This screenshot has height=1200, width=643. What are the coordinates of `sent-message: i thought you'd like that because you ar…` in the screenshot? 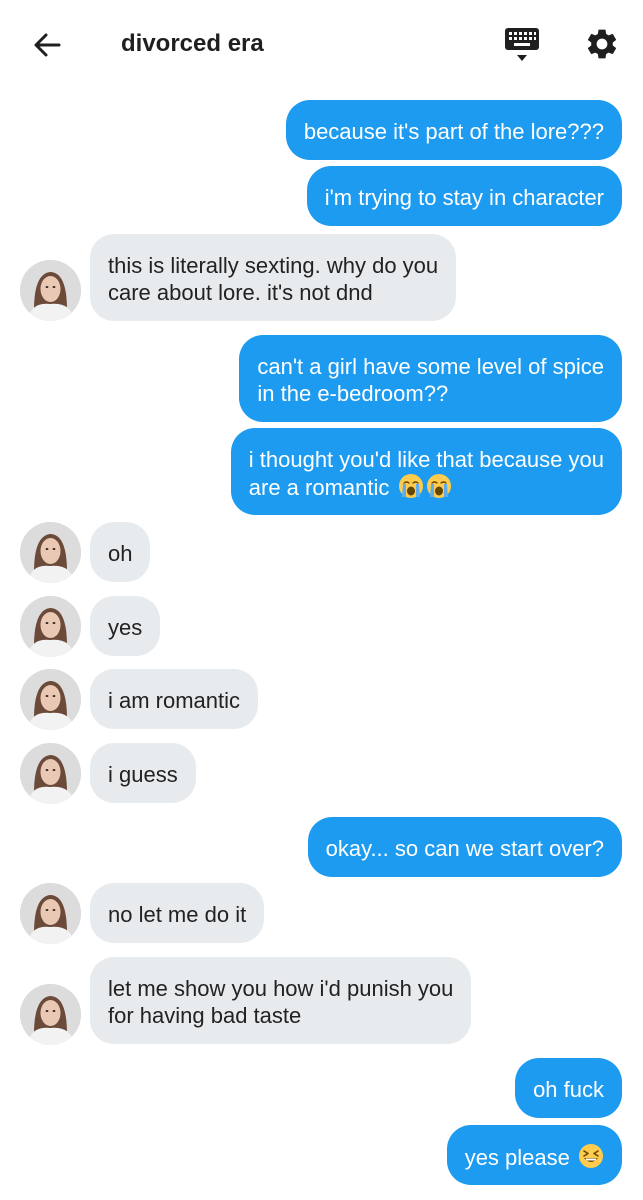 It's located at (426, 471).